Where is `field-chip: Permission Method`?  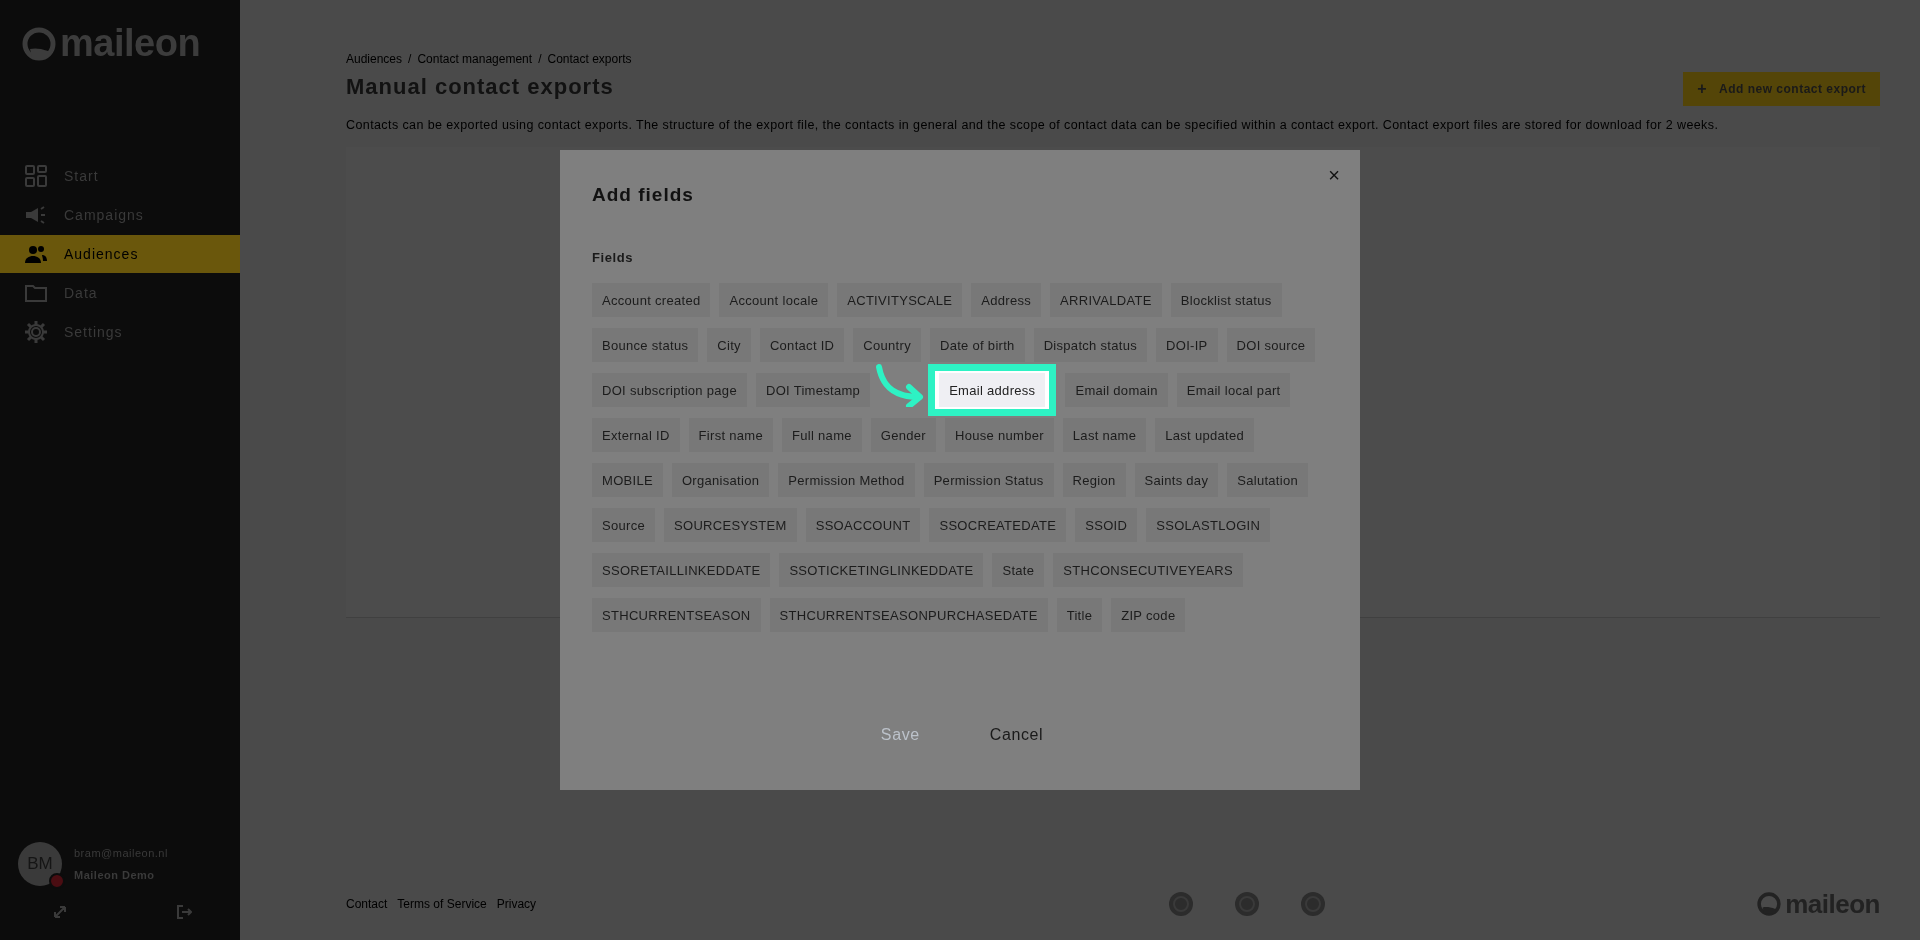 field-chip: Permission Method is located at coordinates (846, 480).